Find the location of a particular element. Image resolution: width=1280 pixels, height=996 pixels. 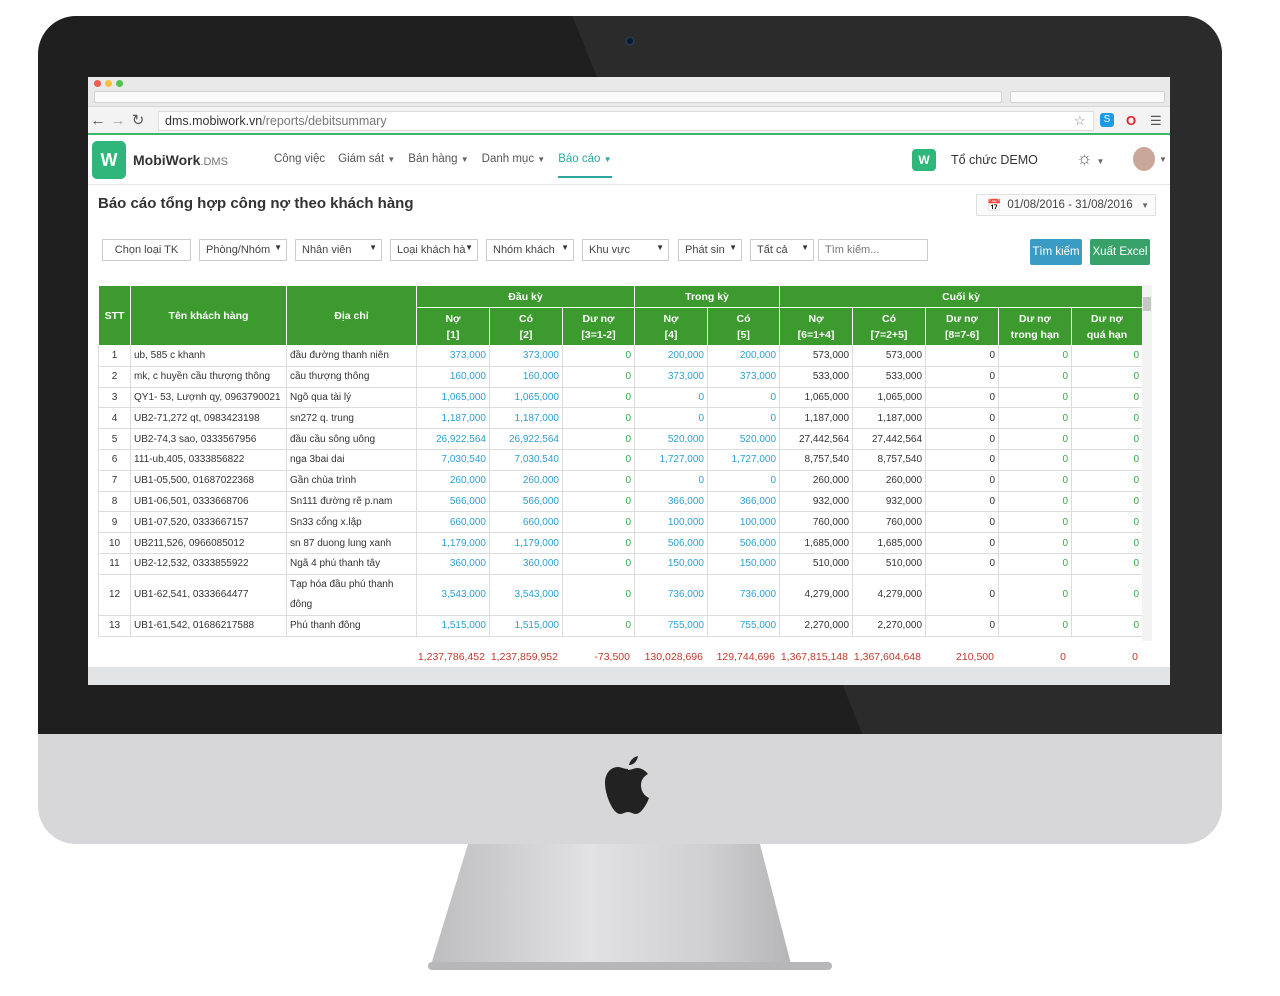

menu-bao-cao: Báo cáo ▼ is located at coordinates (585, 165).